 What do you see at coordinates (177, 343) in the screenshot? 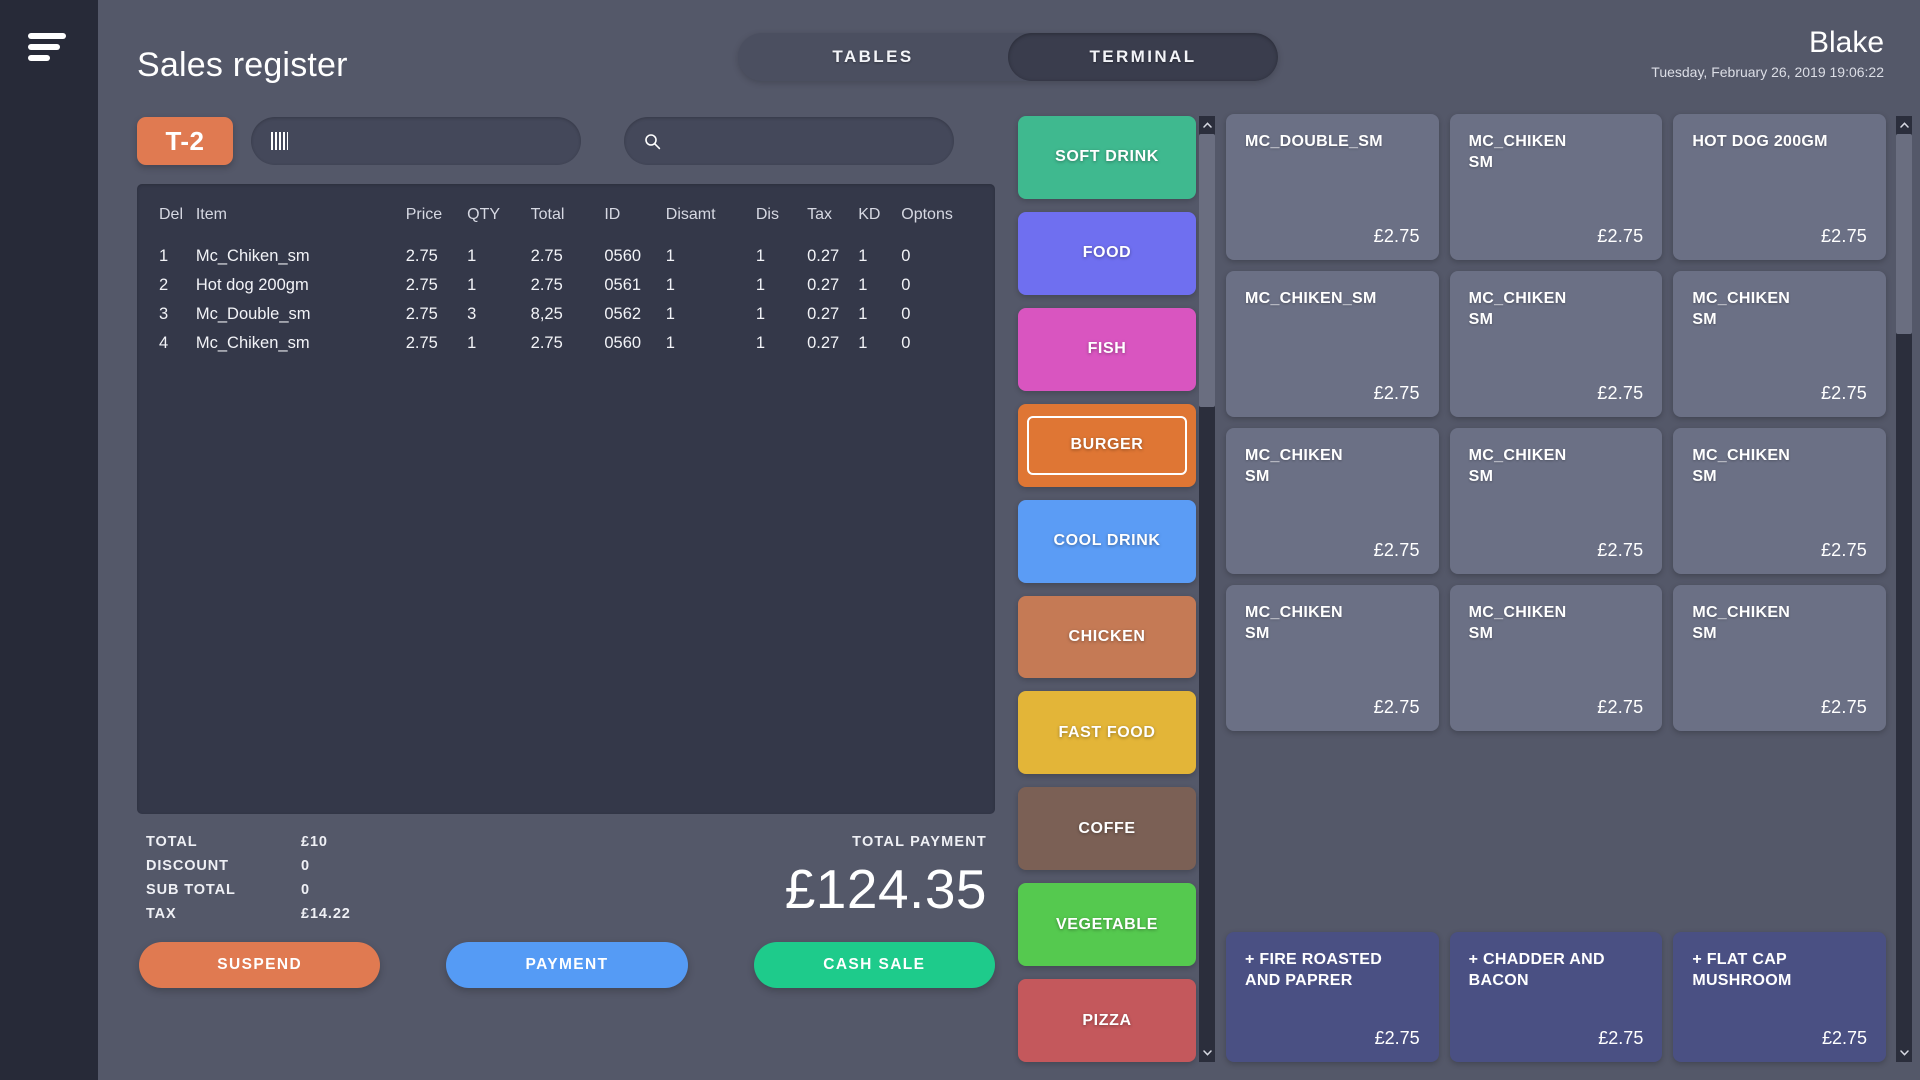
I see `cell-del: 4` at bounding box center [177, 343].